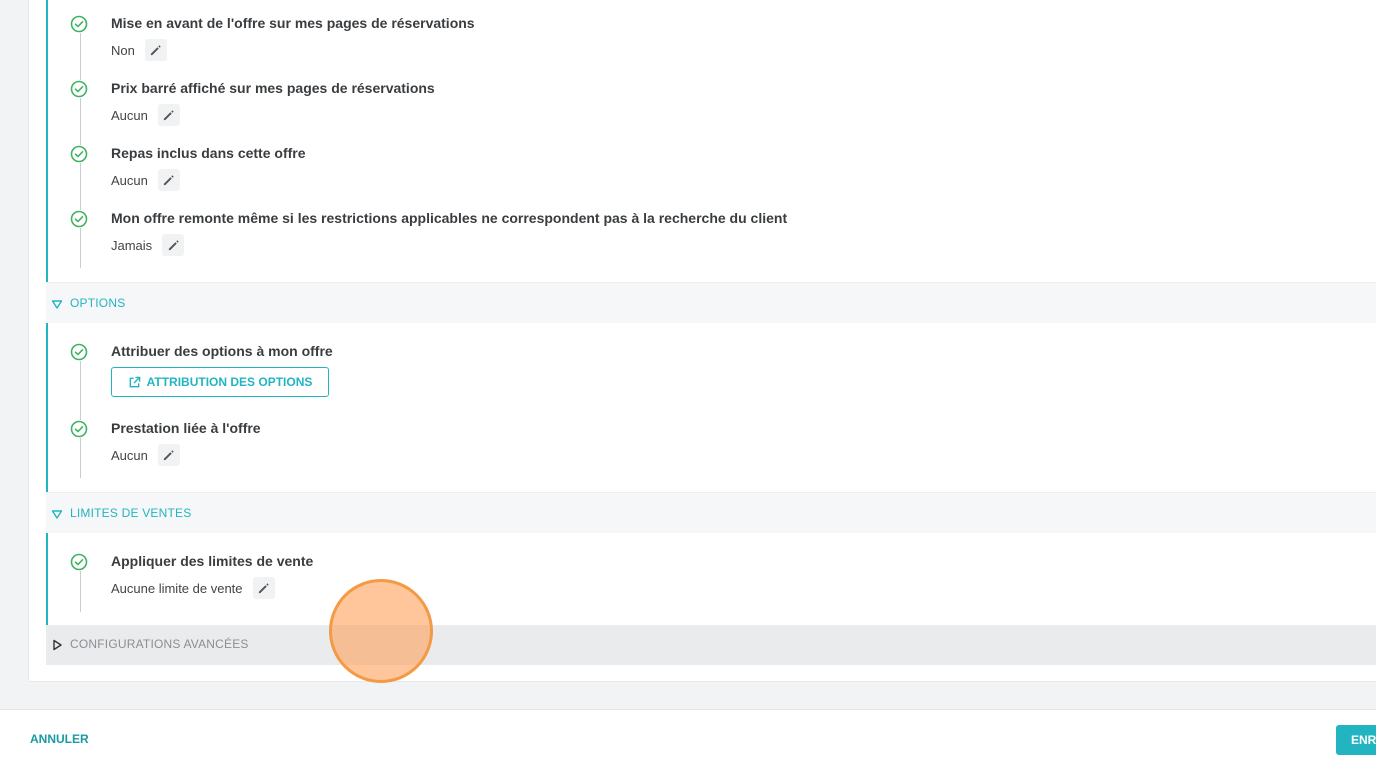  Describe the element at coordinates (229, 382) in the screenshot. I see `button-label: ATTRIBUTION DES OPTIONS` at that location.